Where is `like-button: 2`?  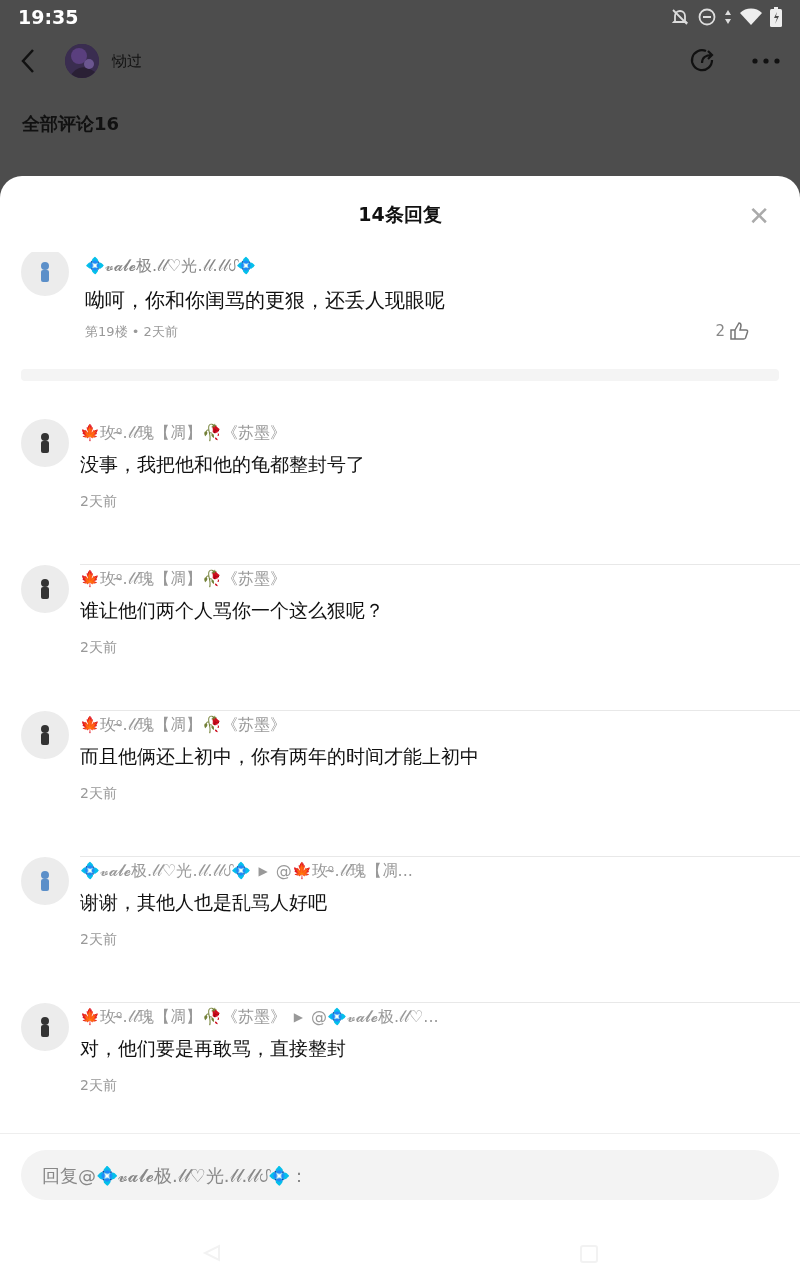 like-button: 2 is located at coordinates (732, 331).